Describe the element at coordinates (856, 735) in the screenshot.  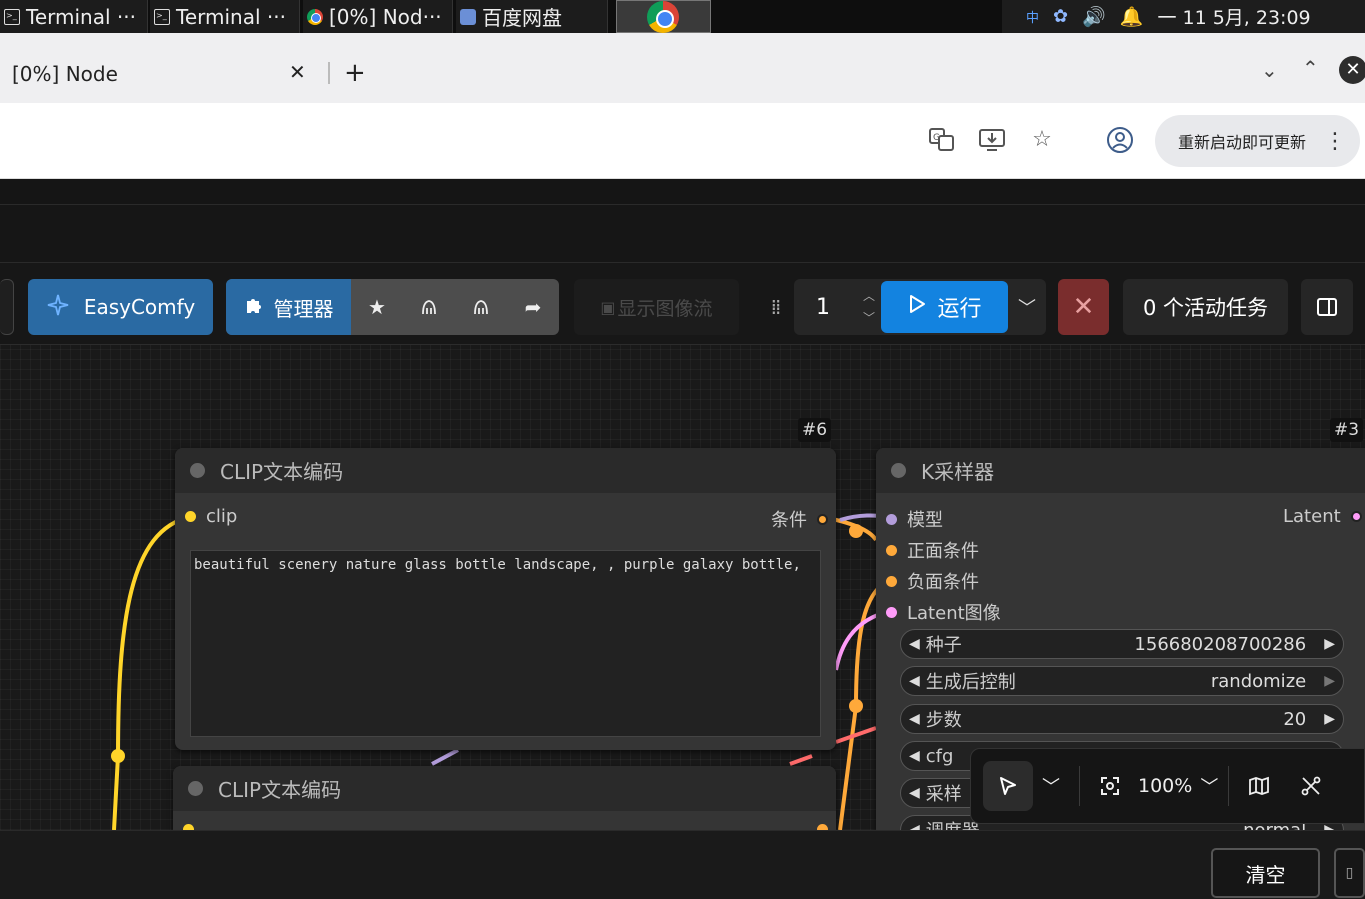
I see `vae-link` at that location.